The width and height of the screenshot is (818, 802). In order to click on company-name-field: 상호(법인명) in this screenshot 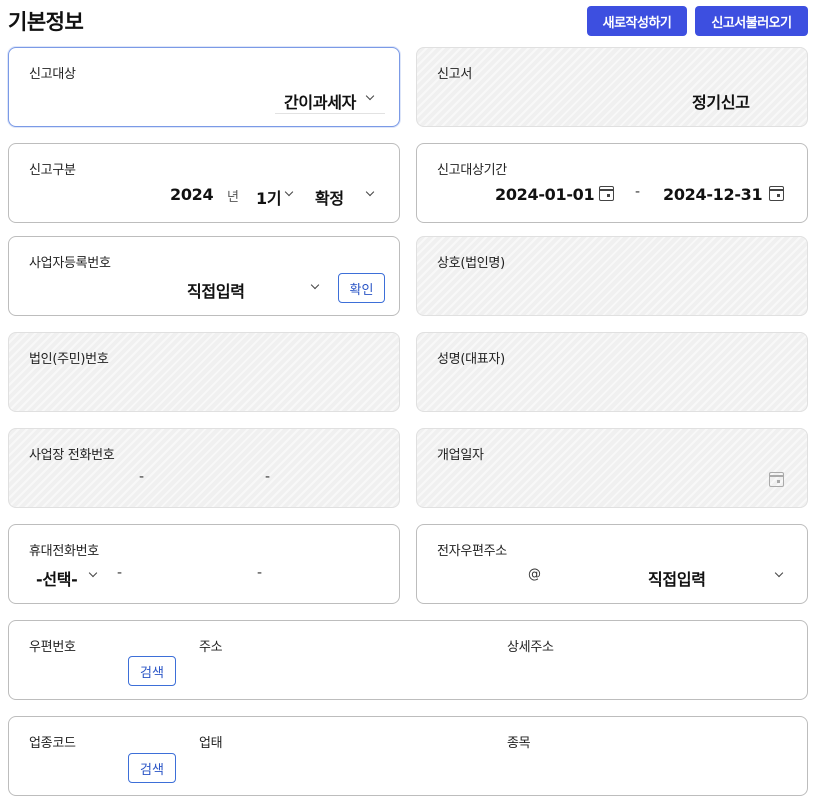, I will do `click(612, 276)`.